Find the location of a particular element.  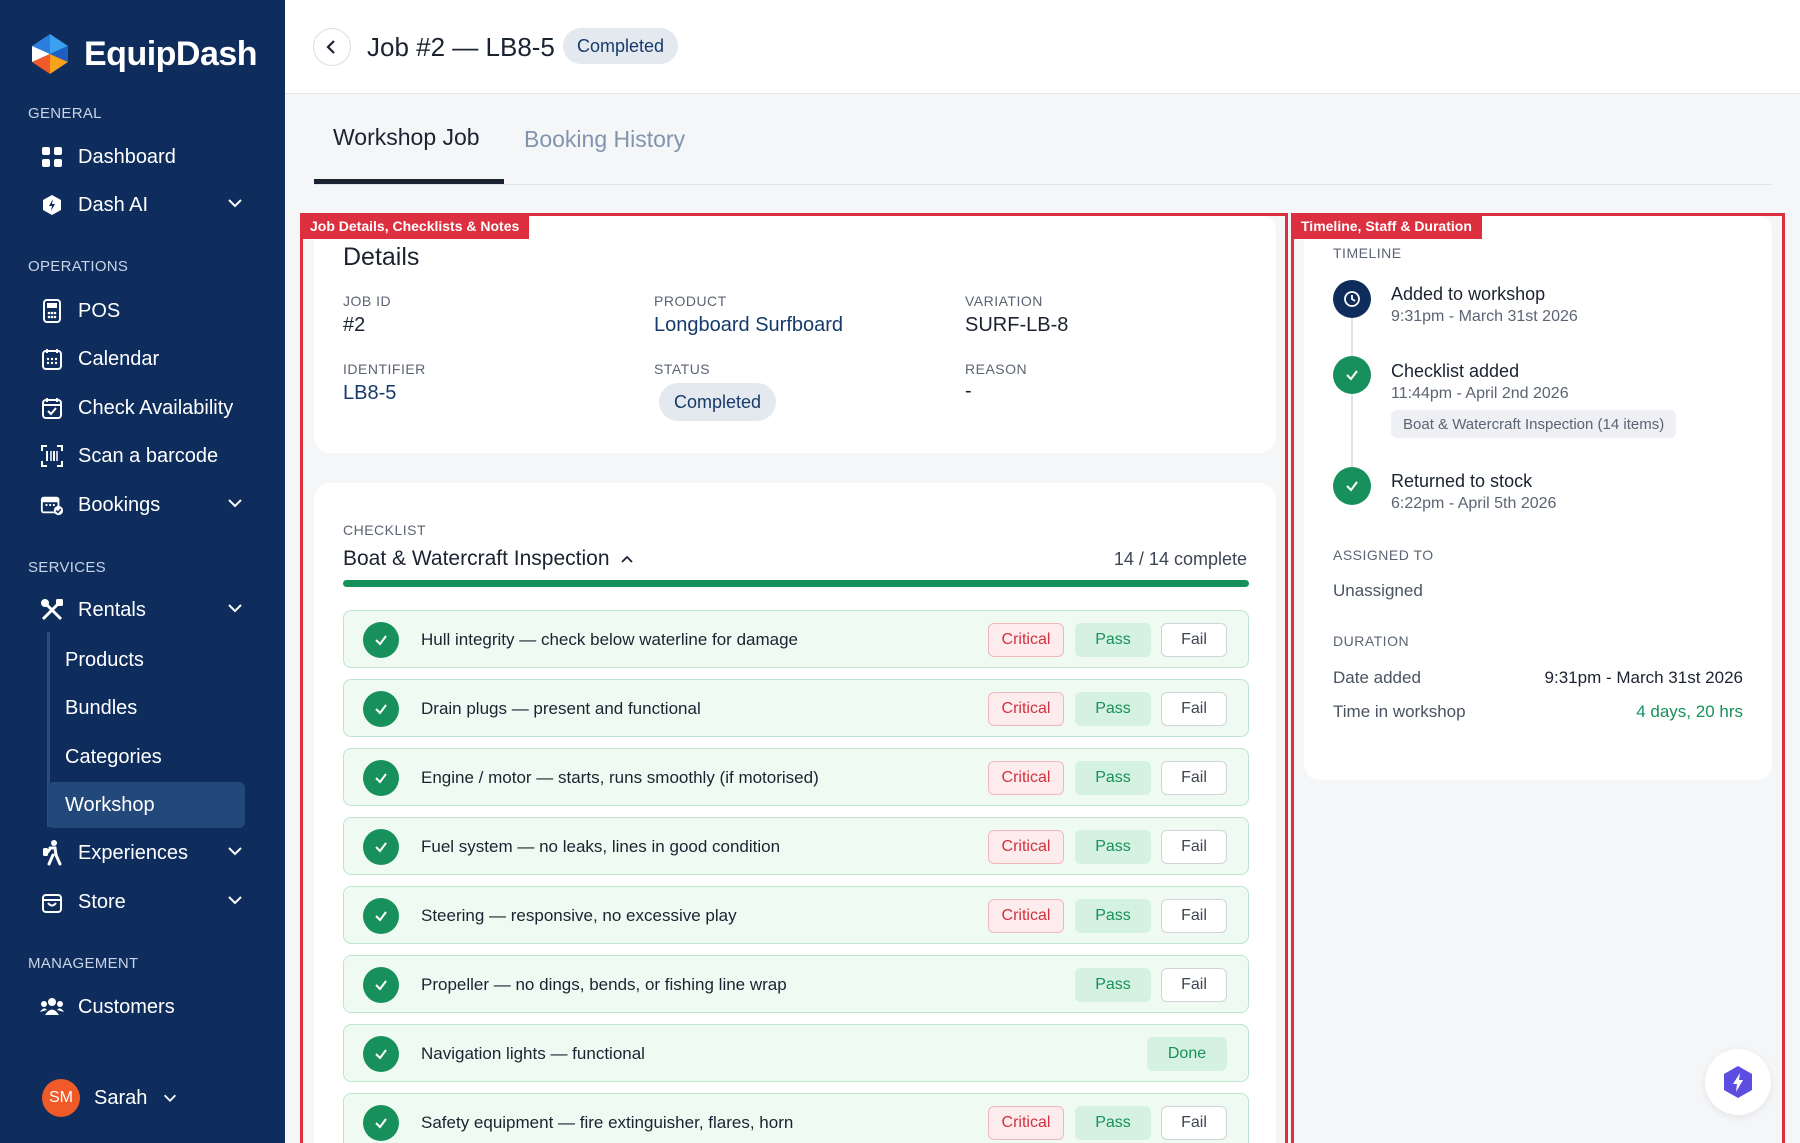

sidebar-subitem-workshop: Workshop is located at coordinates (146, 805).